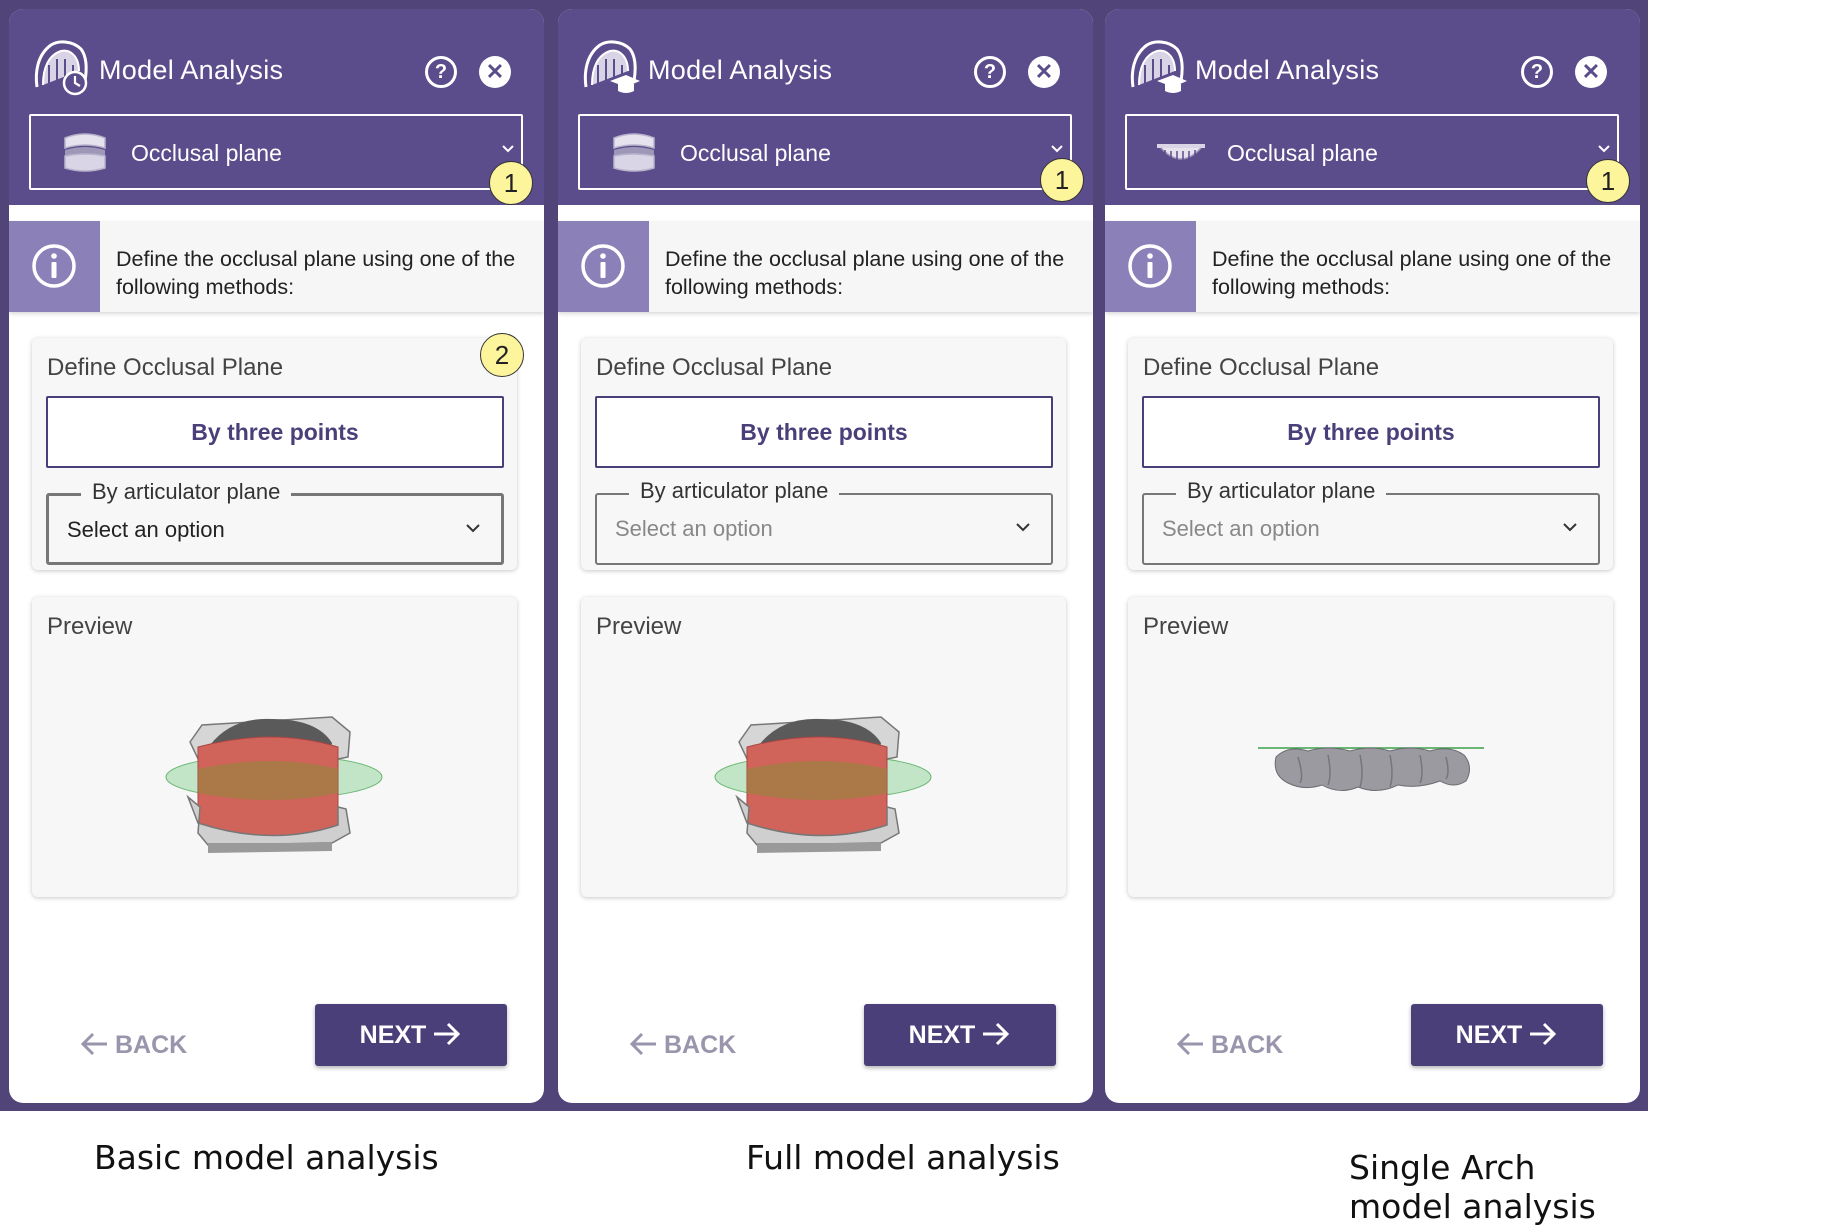  Describe the element at coordinates (1181, 153) in the screenshot. I see `single-arch-icon` at that location.